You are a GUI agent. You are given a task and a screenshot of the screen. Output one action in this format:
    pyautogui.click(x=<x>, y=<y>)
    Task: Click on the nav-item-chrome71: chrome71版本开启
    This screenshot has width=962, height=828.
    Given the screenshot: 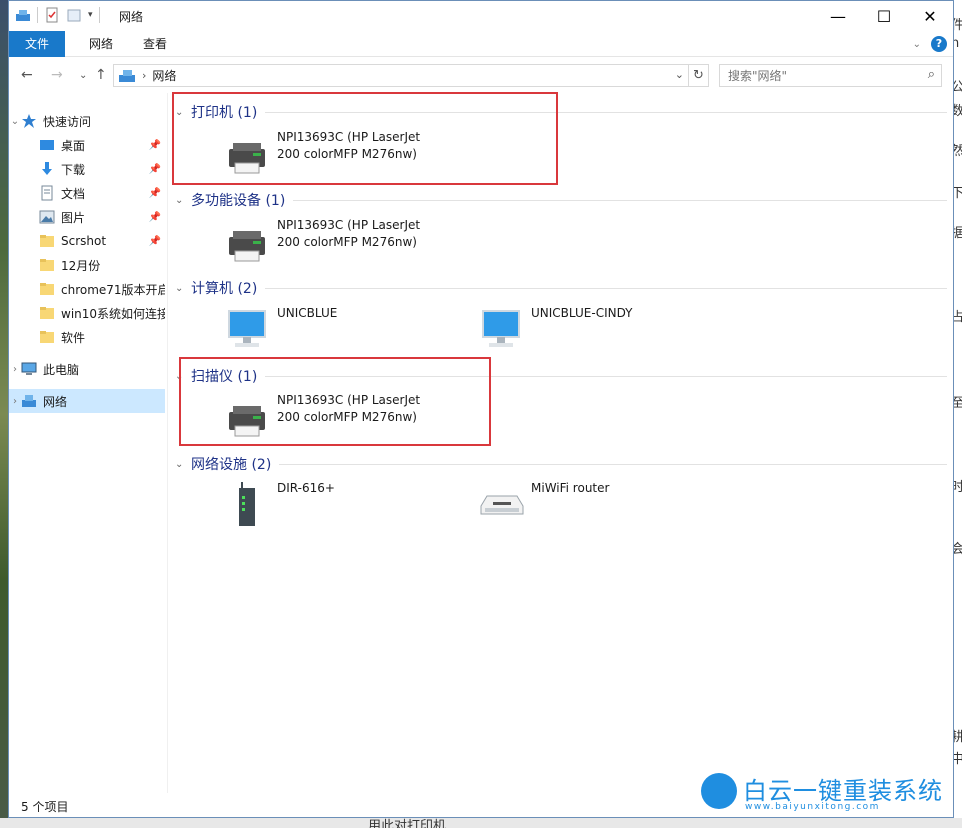 What is the action you would take?
    pyautogui.click(x=87, y=289)
    